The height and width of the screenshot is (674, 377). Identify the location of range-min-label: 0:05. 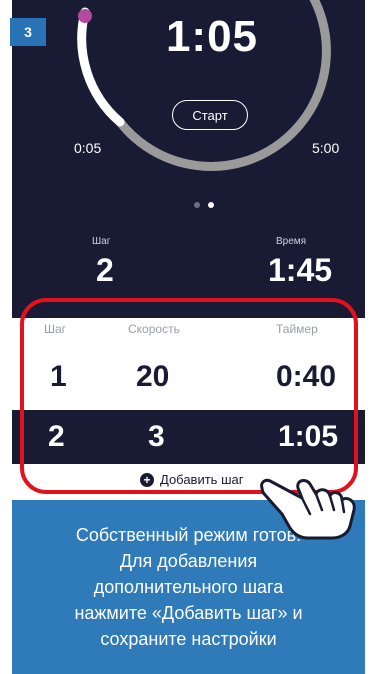
(88, 148).